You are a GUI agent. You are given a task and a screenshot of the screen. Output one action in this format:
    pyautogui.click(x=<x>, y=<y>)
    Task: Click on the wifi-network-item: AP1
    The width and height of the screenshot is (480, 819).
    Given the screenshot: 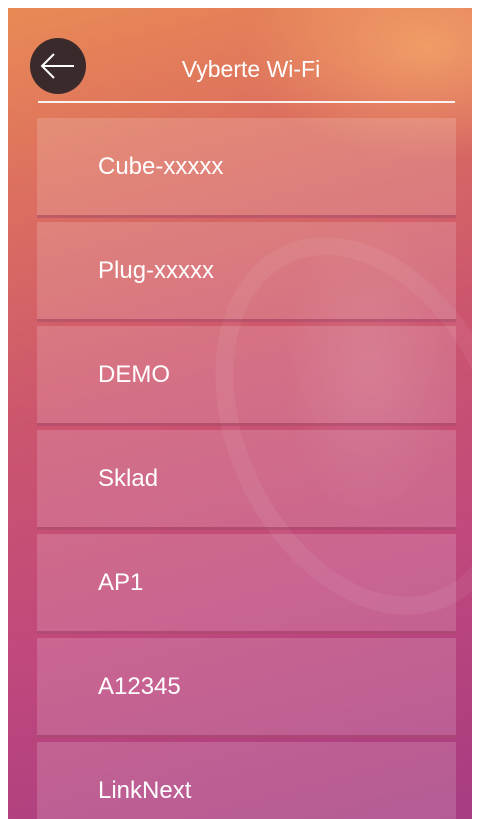 What is the action you would take?
    pyautogui.click(x=246, y=584)
    